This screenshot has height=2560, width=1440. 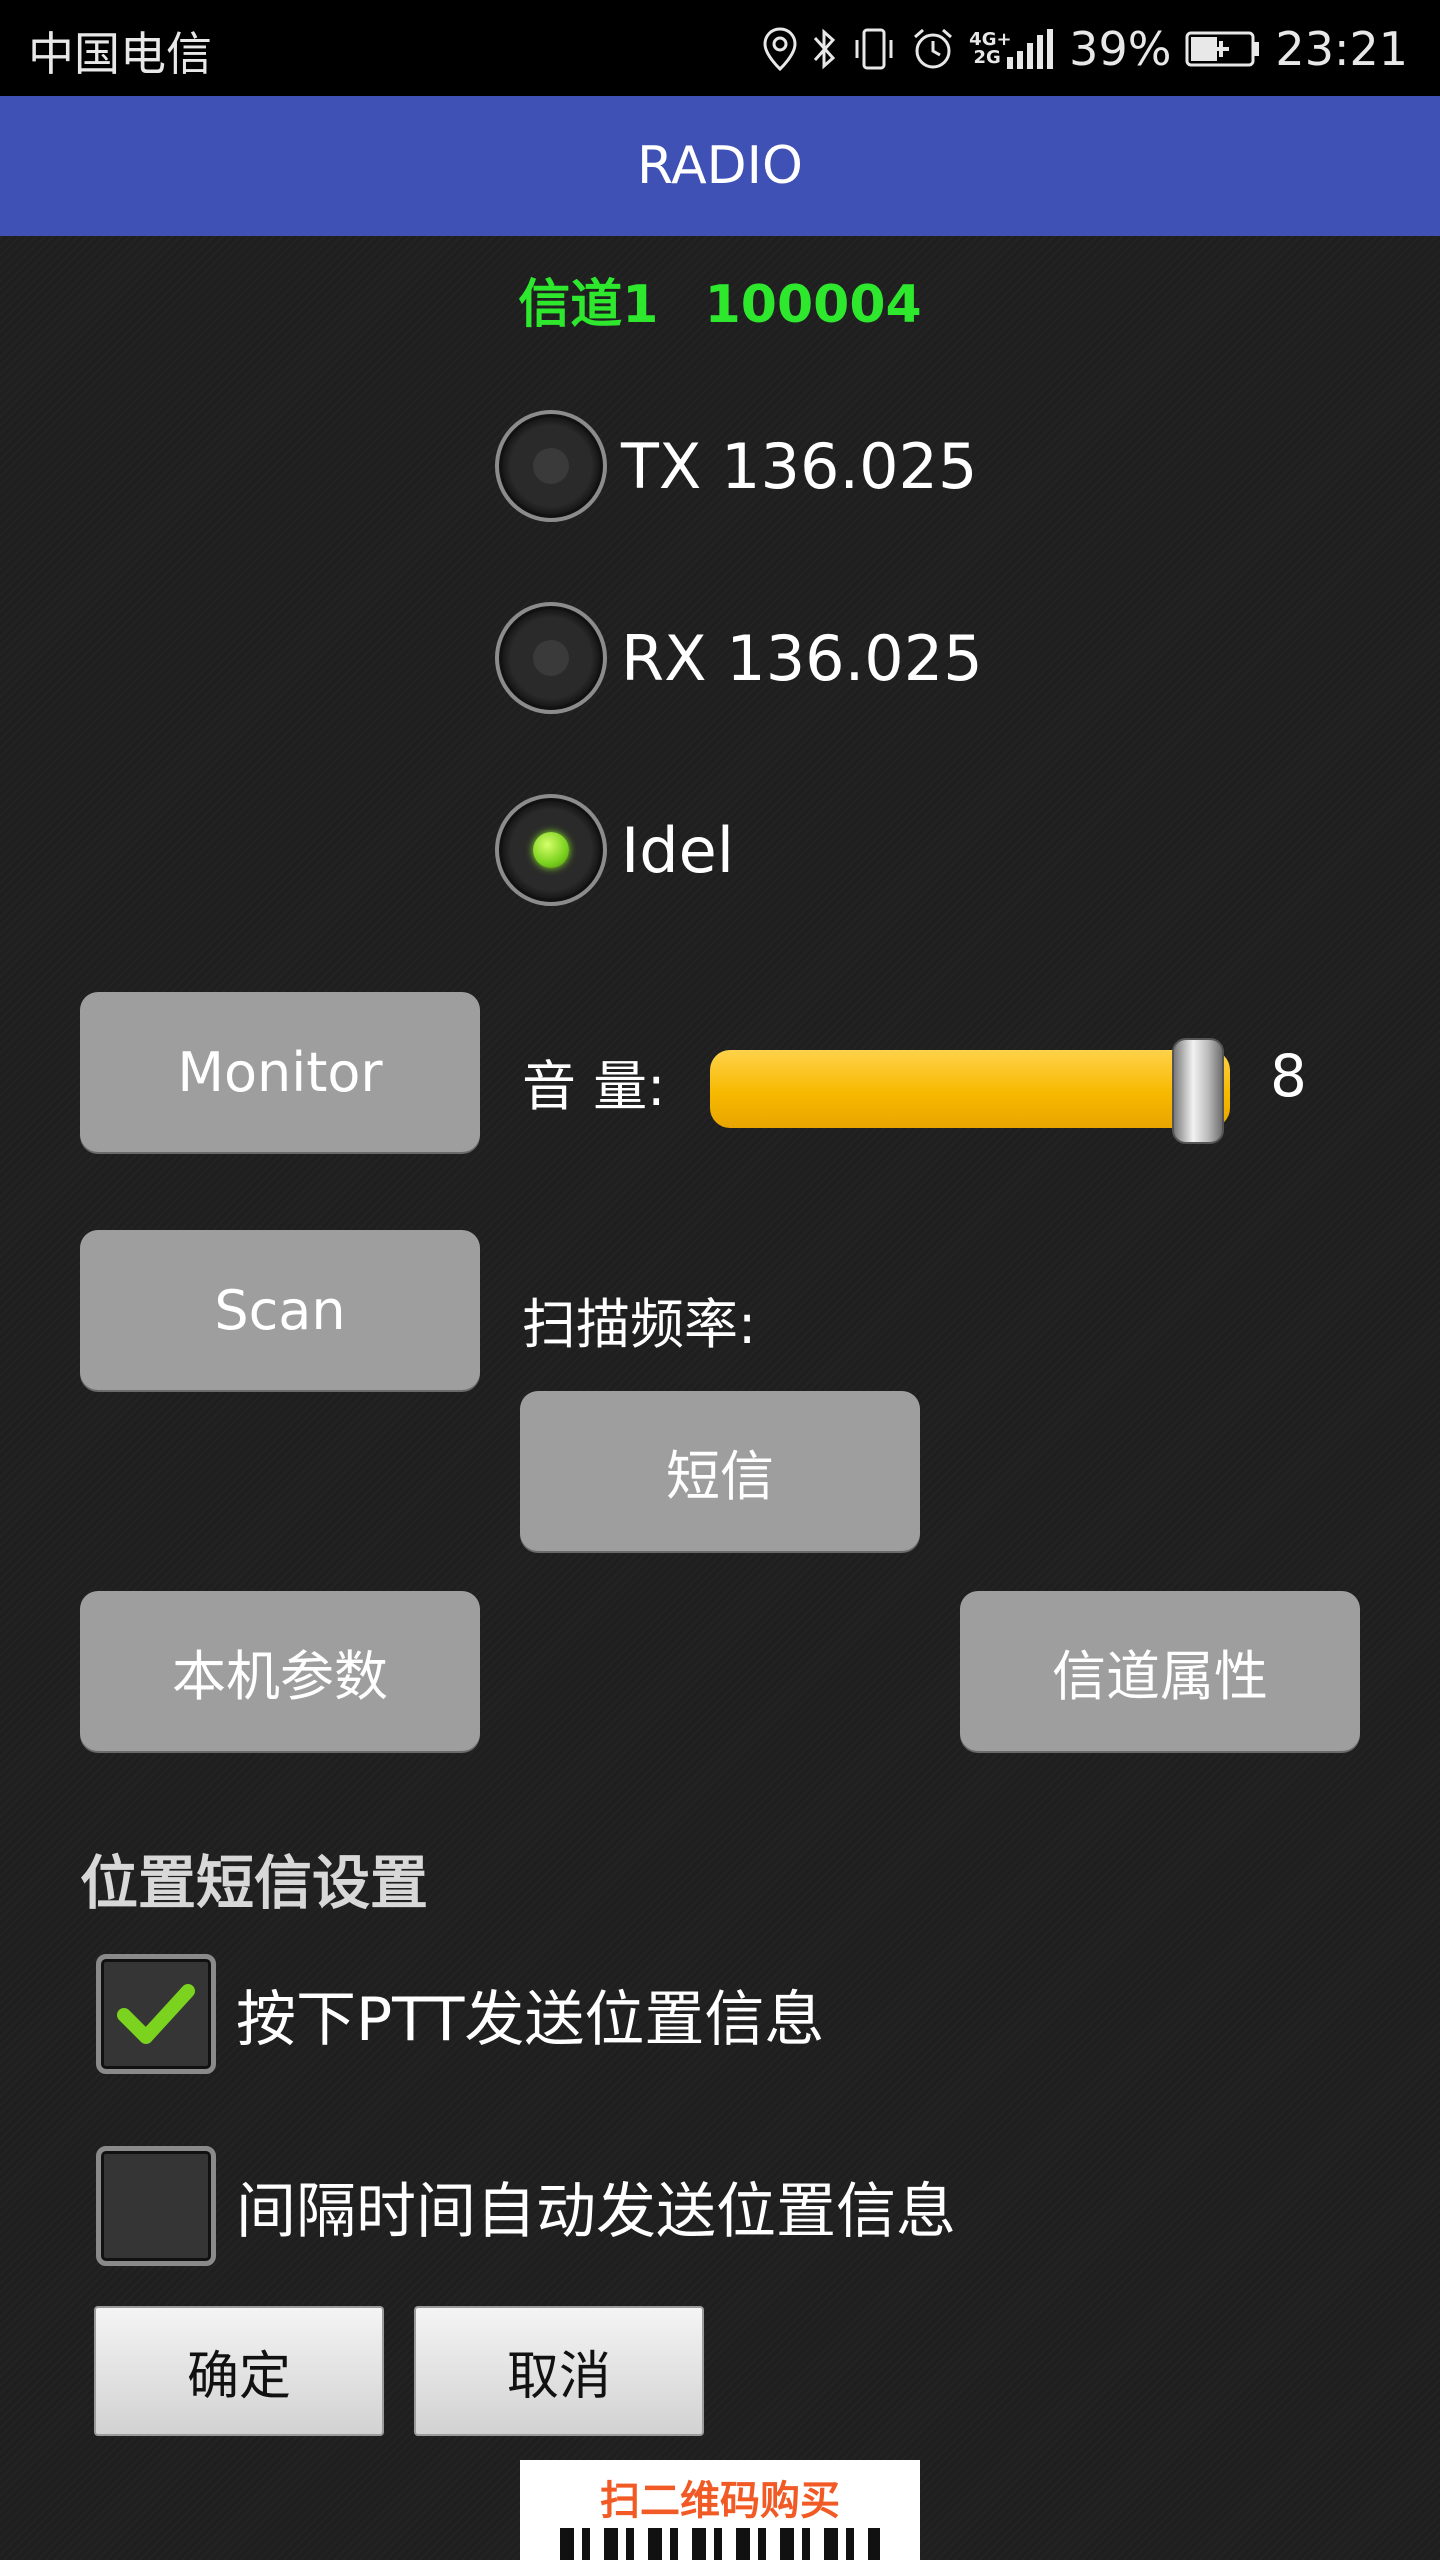 What do you see at coordinates (156, 2206) in the screenshot?
I see `option-interval-checkbox` at bounding box center [156, 2206].